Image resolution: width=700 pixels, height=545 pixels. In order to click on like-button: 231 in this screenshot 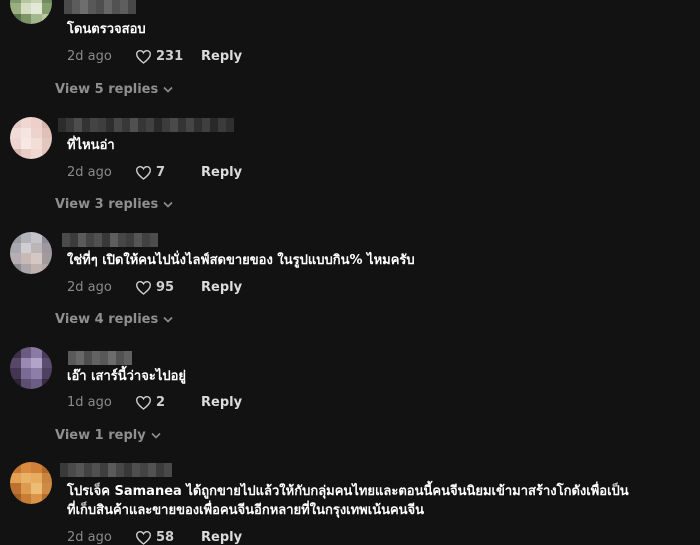, I will do `click(168, 56)`.